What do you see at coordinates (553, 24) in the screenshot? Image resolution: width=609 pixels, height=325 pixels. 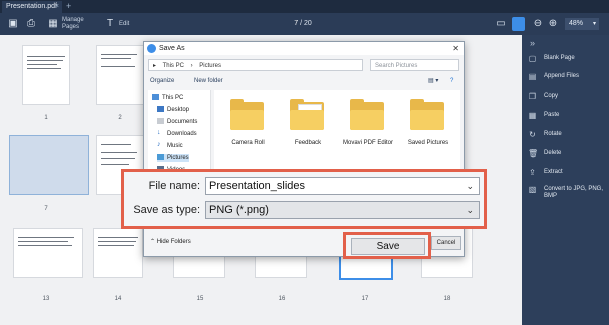 I see `zoom-in-icon: ⊕` at bounding box center [553, 24].